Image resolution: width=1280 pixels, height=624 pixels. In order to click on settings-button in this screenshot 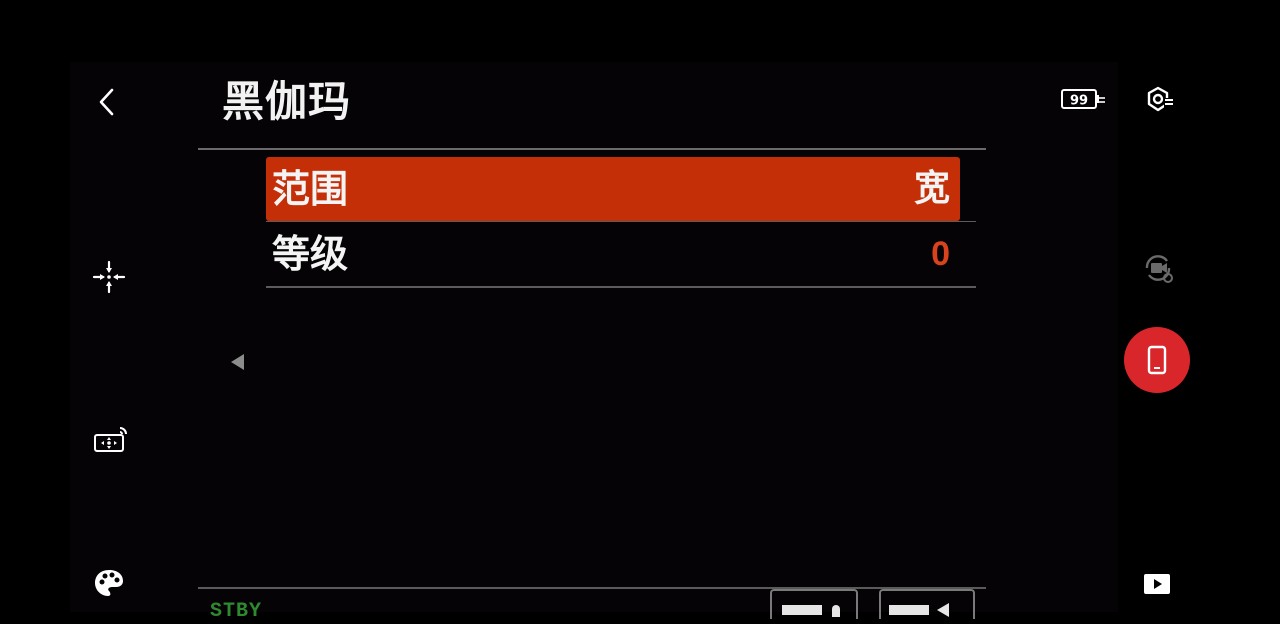, I will do `click(1158, 100)`.